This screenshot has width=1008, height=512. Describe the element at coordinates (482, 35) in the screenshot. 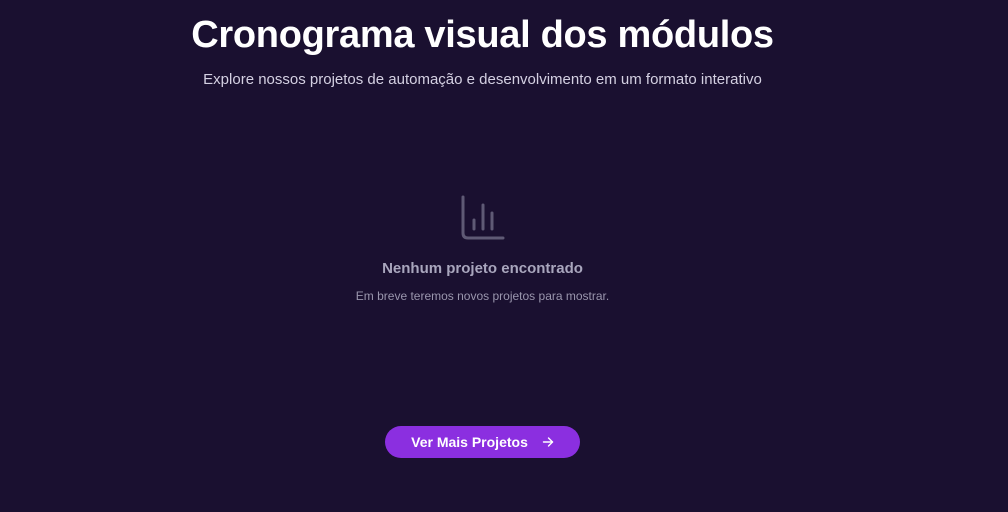

I see `page-title: Cronograma visual dos módulos` at that location.